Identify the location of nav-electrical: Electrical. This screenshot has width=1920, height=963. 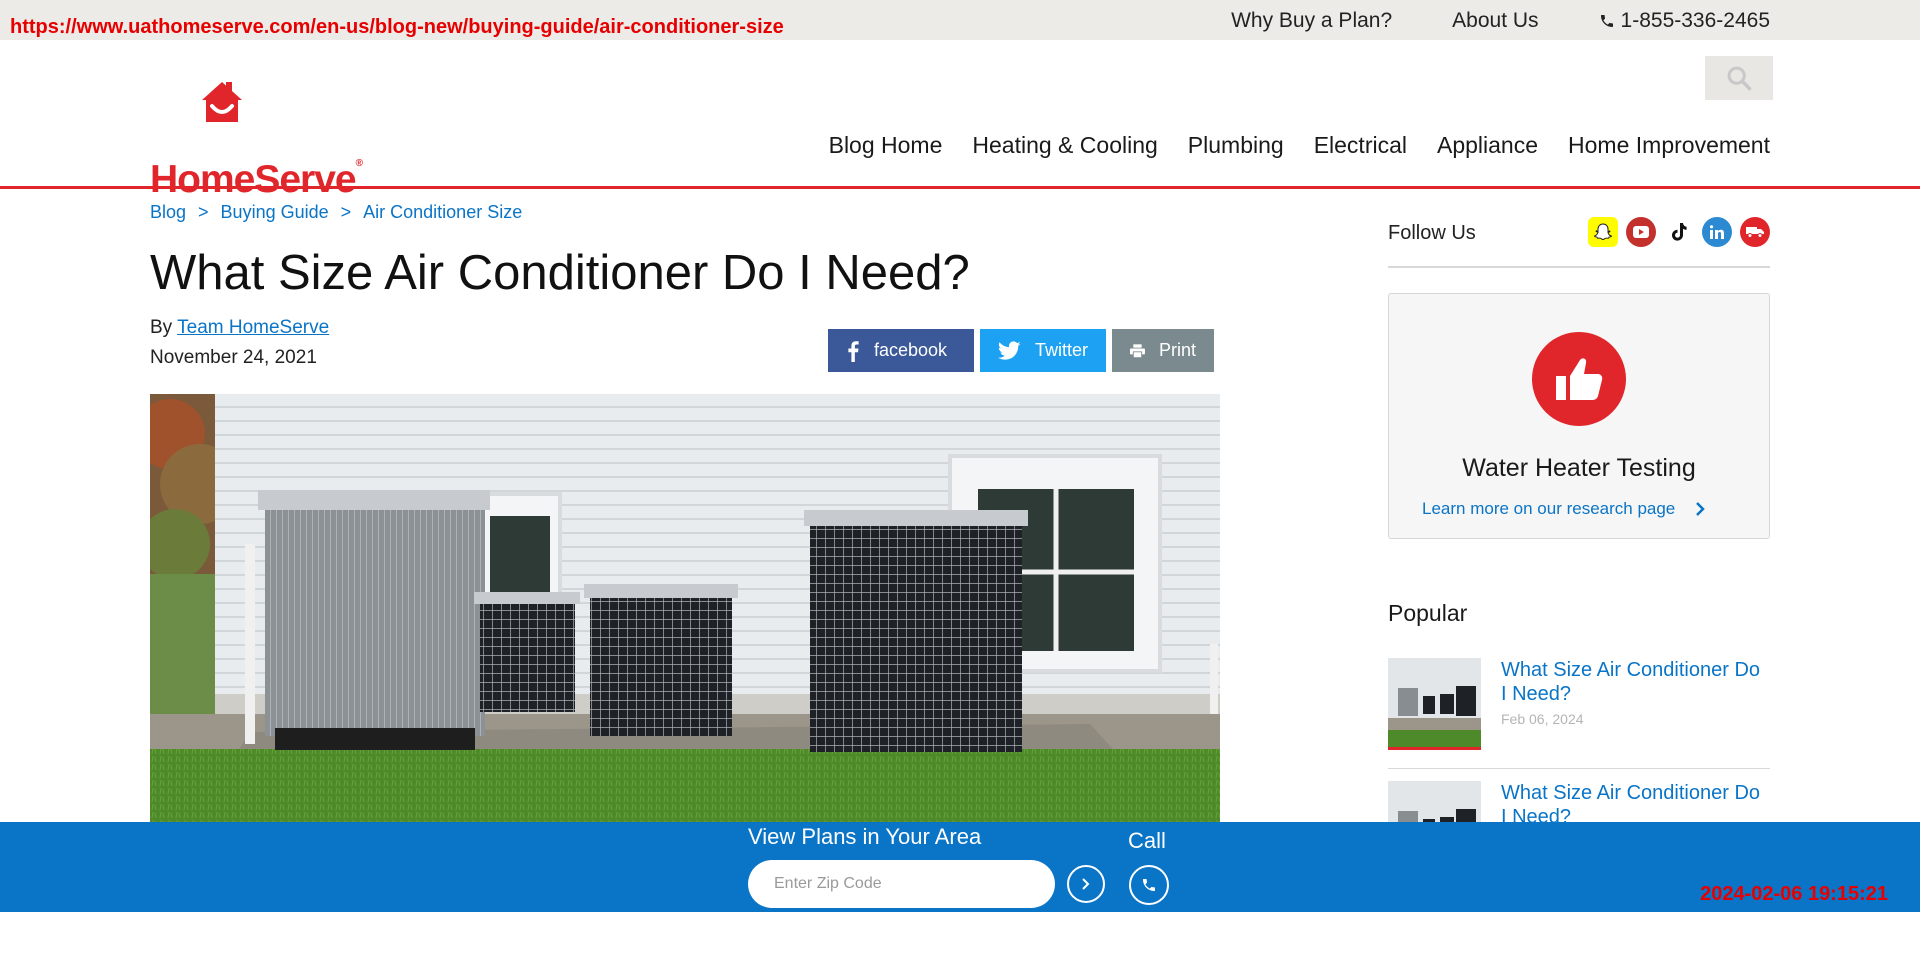
(1360, 145).